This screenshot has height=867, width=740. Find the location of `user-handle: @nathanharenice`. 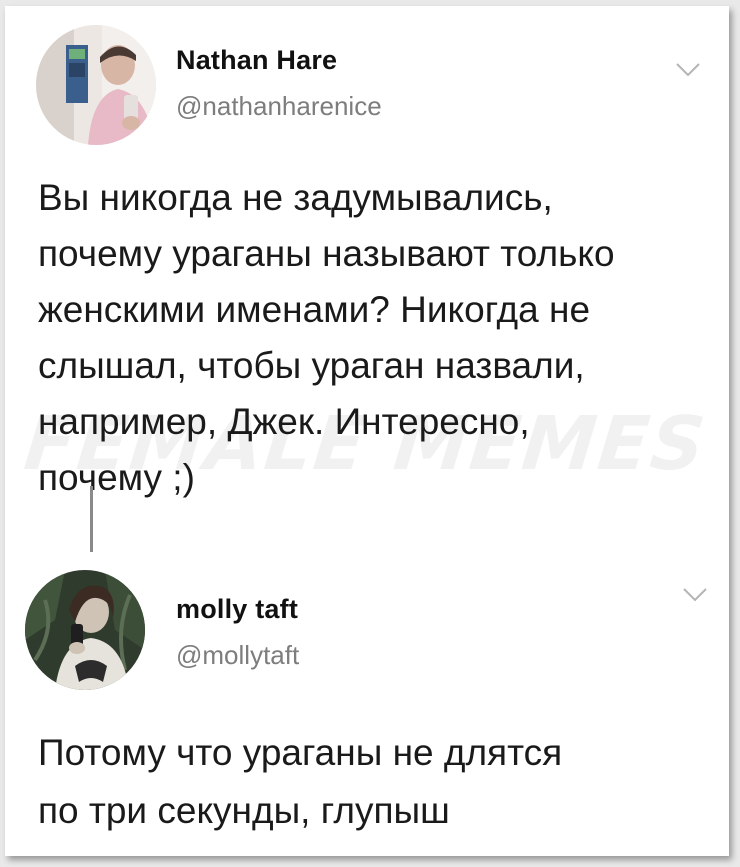

user-handle: @nathanharenice is located at coordinates (279, 106).